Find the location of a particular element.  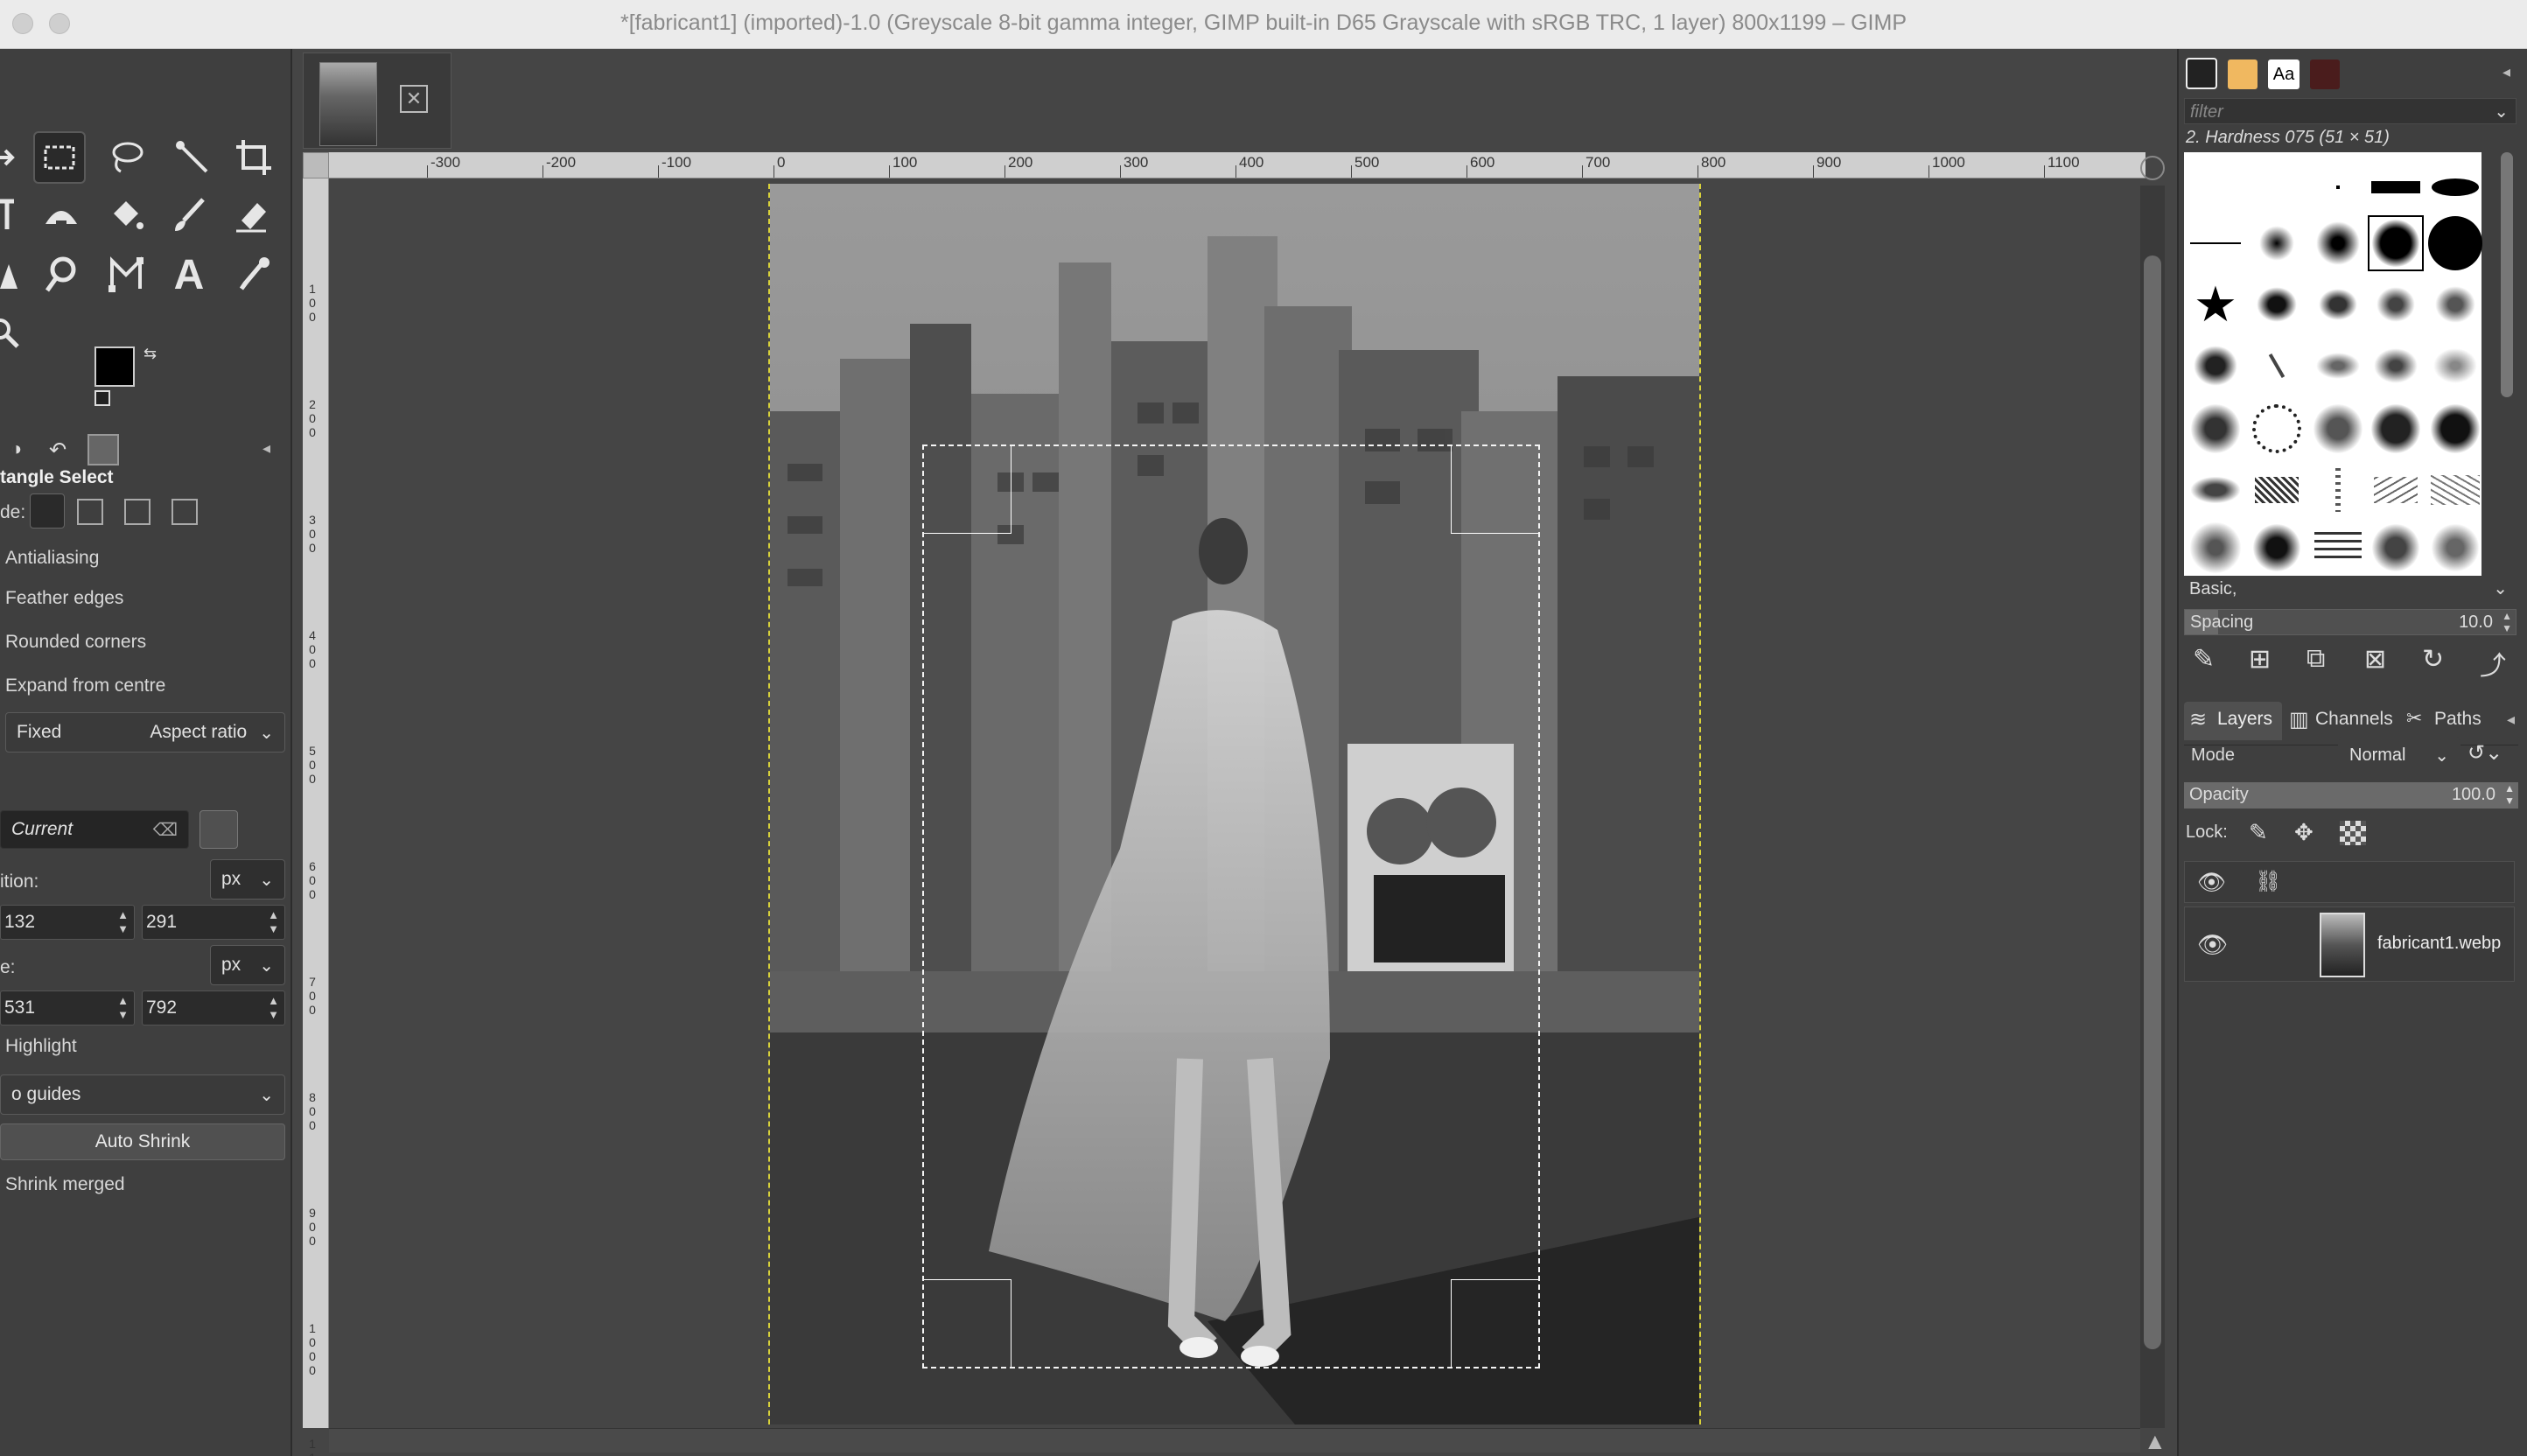

open-brush-as-image-icon: ⤴ is located at coordinates (2493, 663).